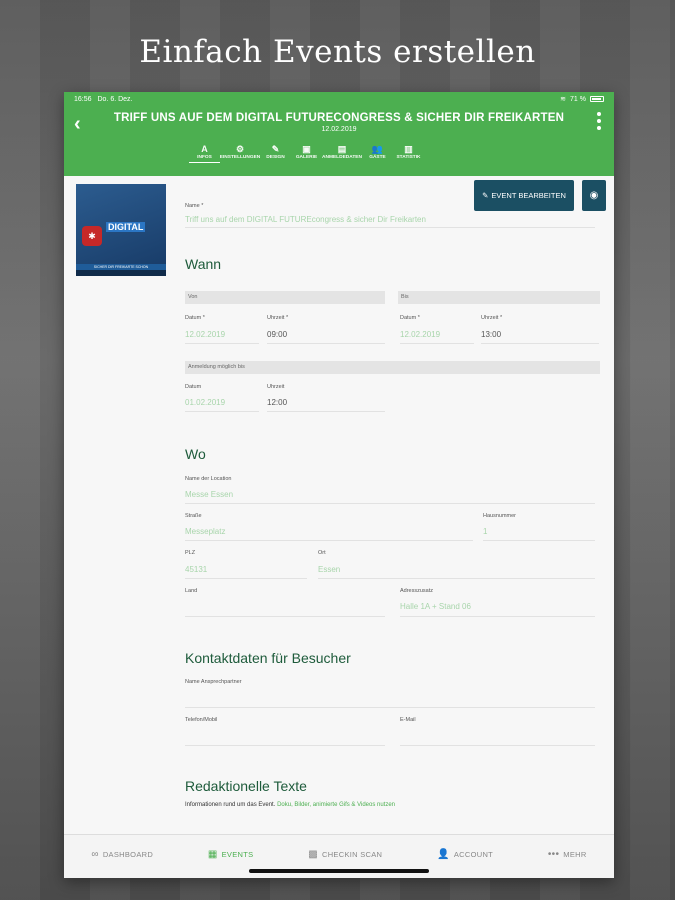  I want to click on ansprechpartner-label: Name Ansprechpartner, so click(213, 682).